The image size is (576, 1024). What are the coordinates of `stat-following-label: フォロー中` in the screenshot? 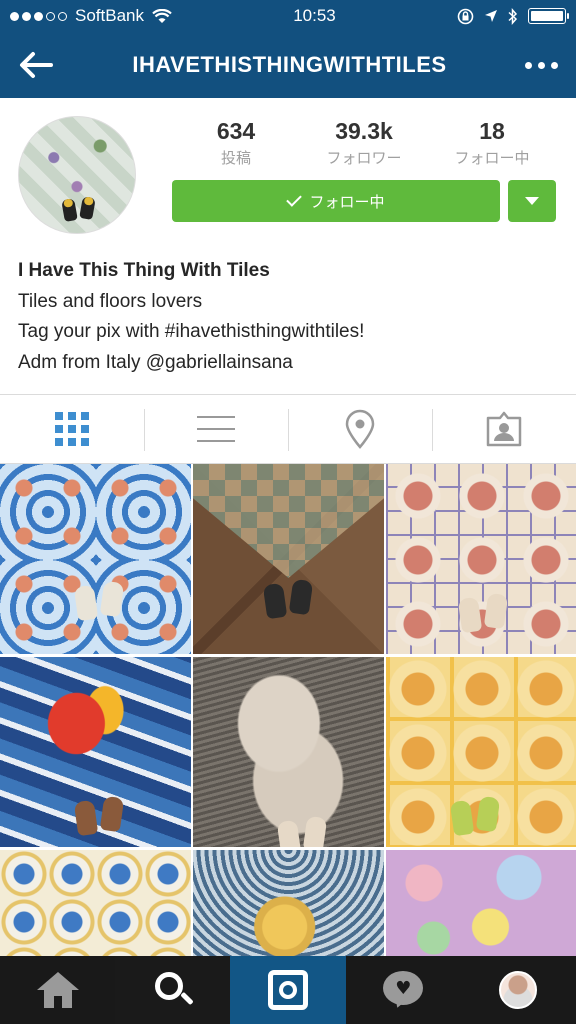 It's located at (492, 158).